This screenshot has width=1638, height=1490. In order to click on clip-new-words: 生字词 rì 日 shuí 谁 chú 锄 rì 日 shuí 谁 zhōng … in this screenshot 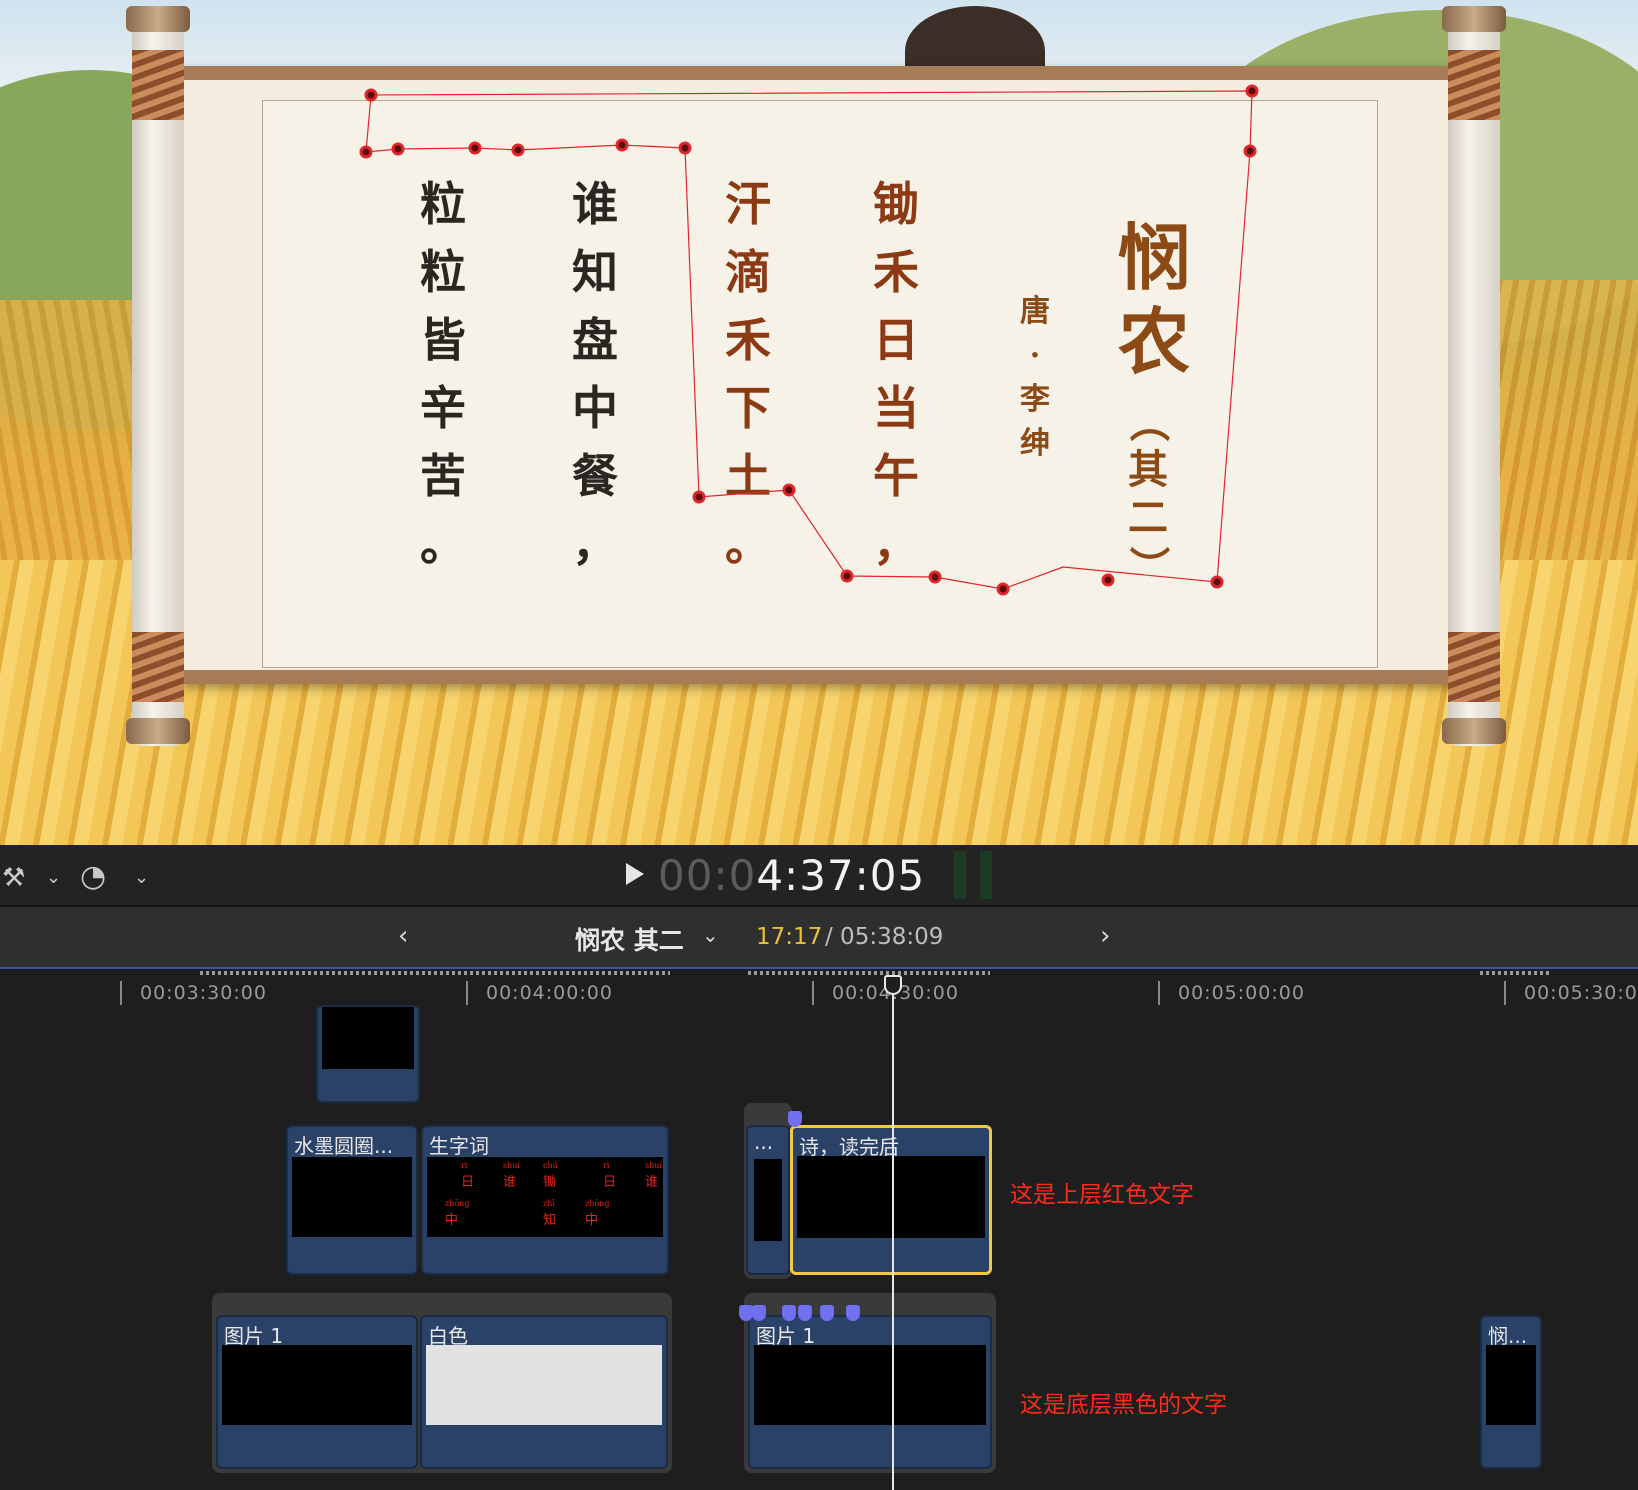, I will do `click(545, 1200)`.